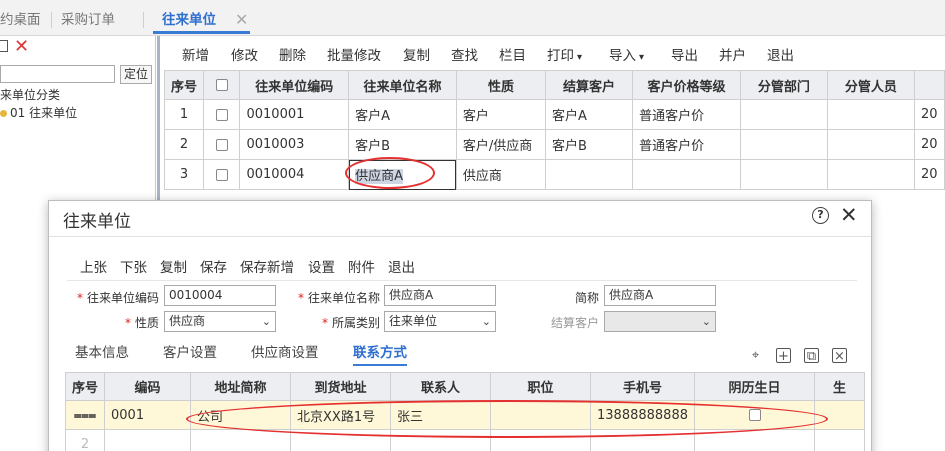  What do you see at coordinates (839, 386) in the screenshot?
I see `column-header: 生` at bounding box center [839, 386].